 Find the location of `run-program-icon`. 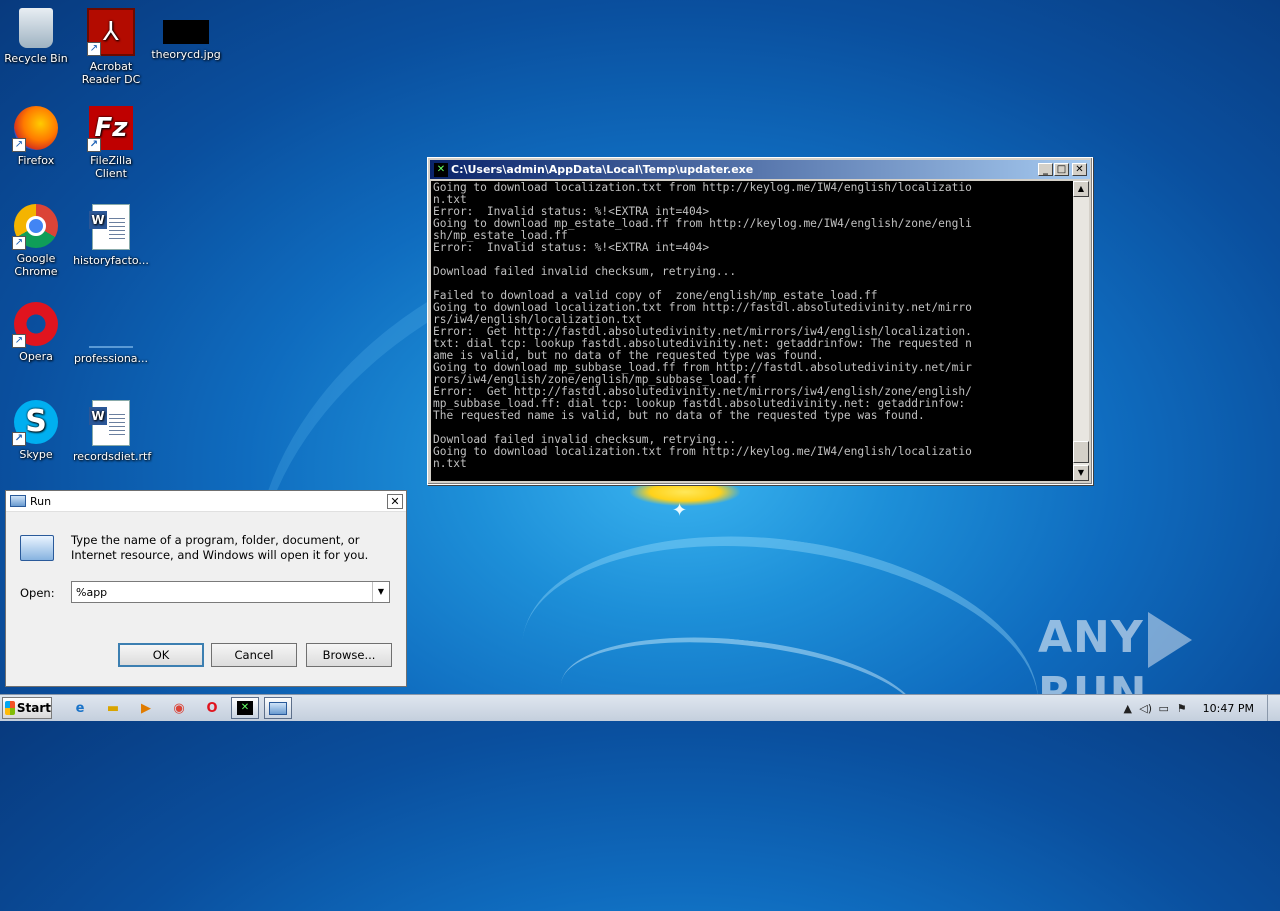

run-program-icon is located at coordinates (37, 548).